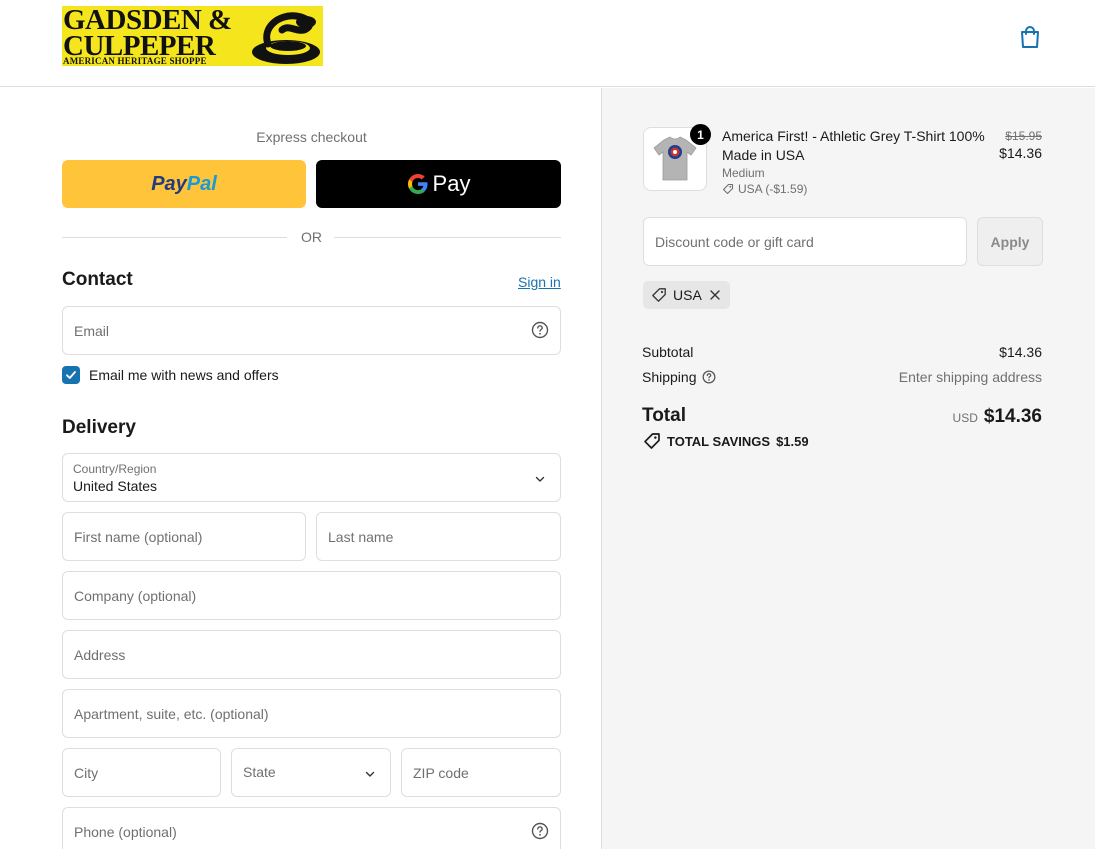  What do you see at coordinates (92, 331) in the screenshot?
I see `email-placeholder: Email` at bounding box center [92, 331].